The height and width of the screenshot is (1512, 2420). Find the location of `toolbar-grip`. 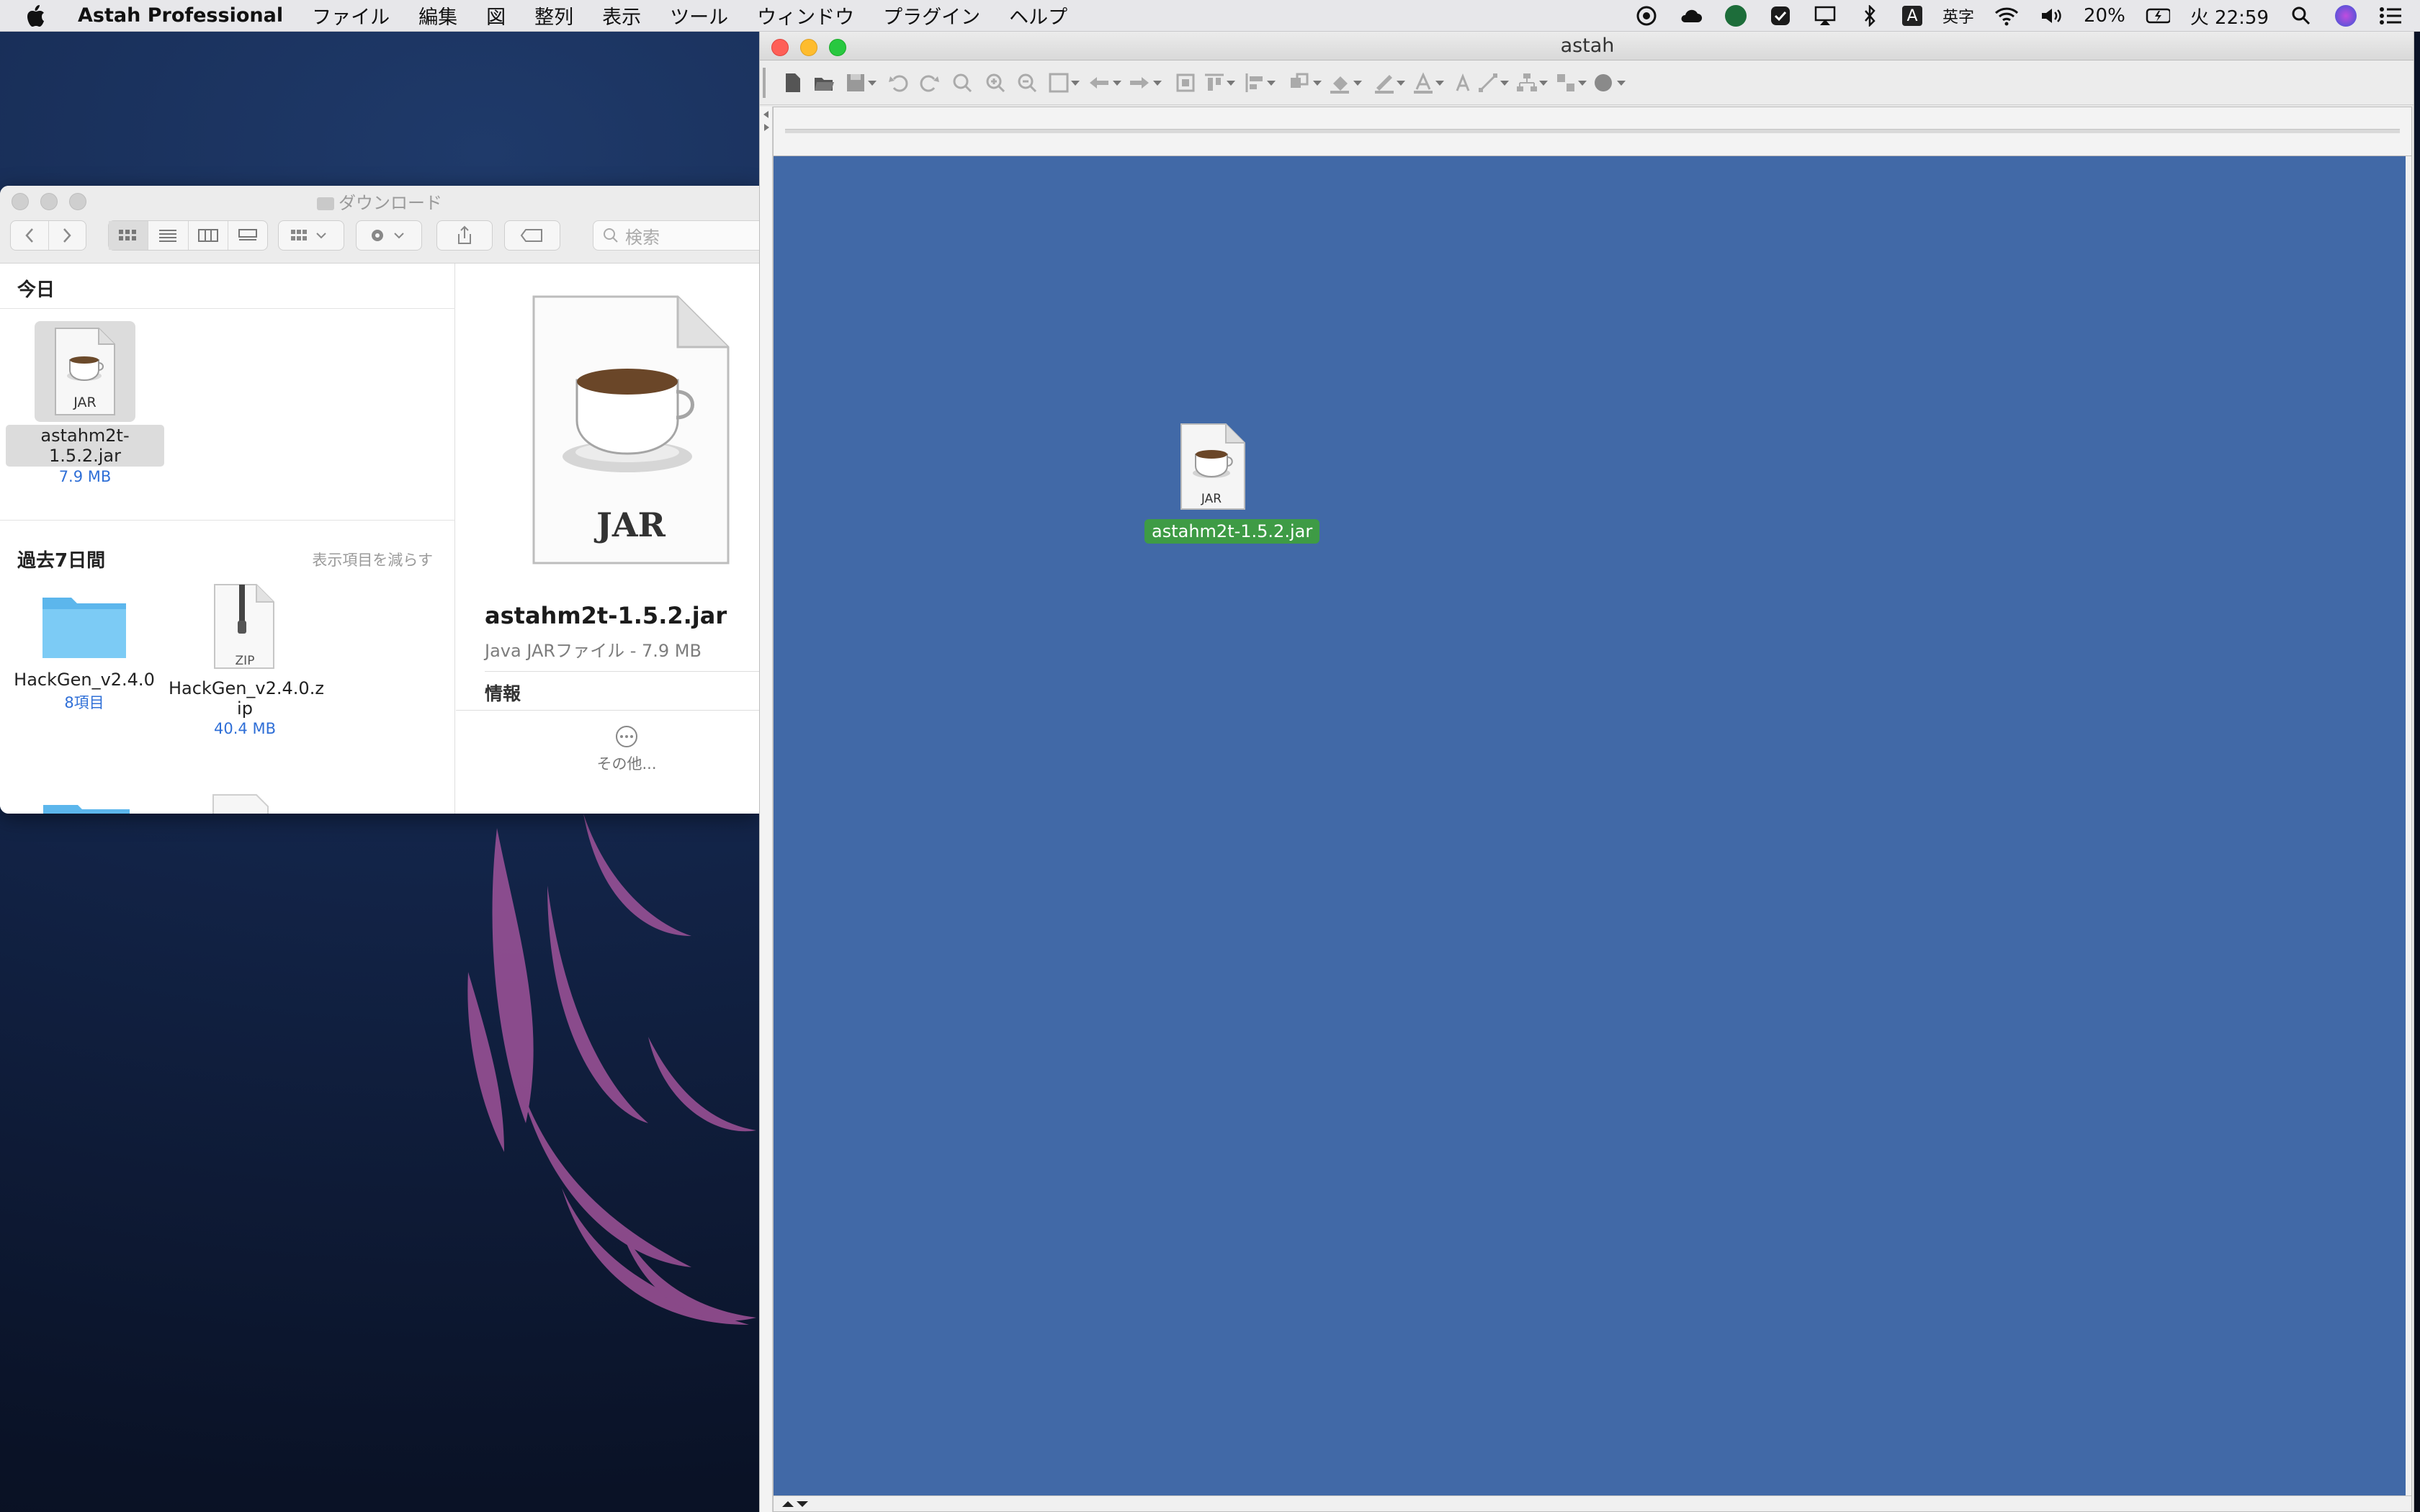

toolbar-grip is located at coordinates (764, 83).